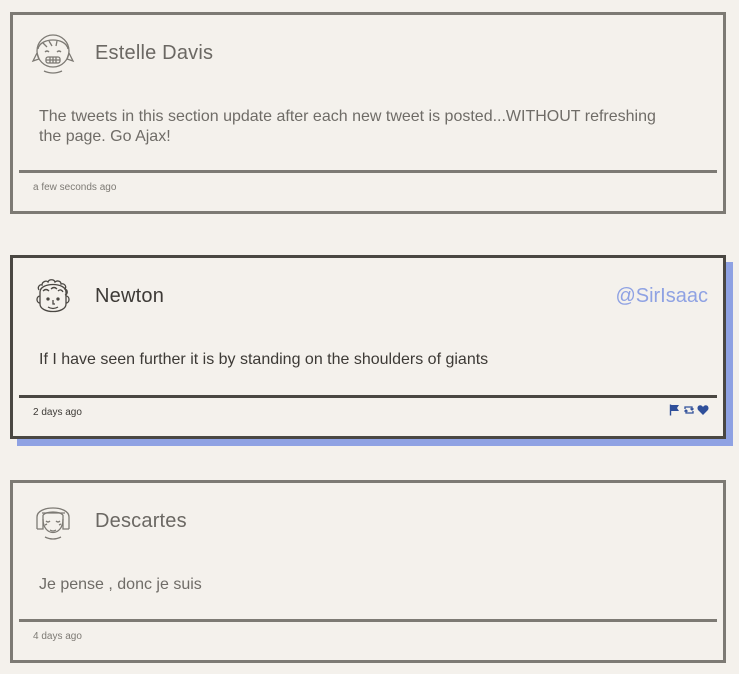  Describe the element at coordinates (368, 293) in the screenshot. I see `tweet-header: Newton @SirIsaac` at that location.